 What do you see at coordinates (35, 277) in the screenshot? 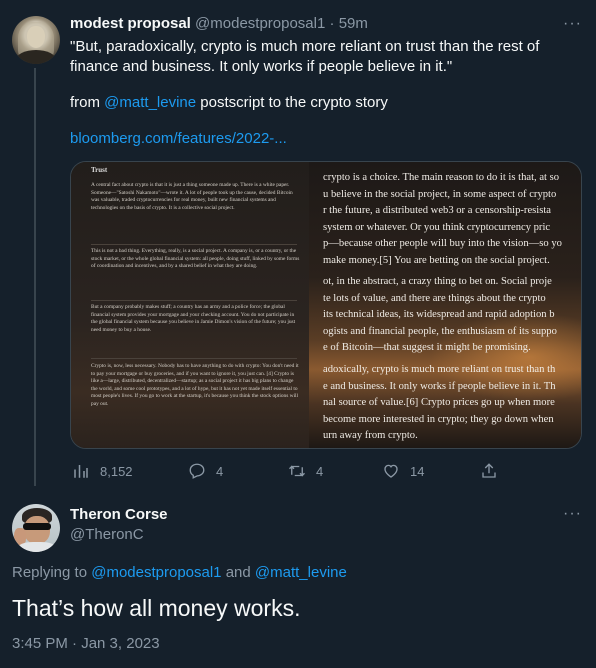
I see `thread-connector-line` at bounding box center [35, 277].